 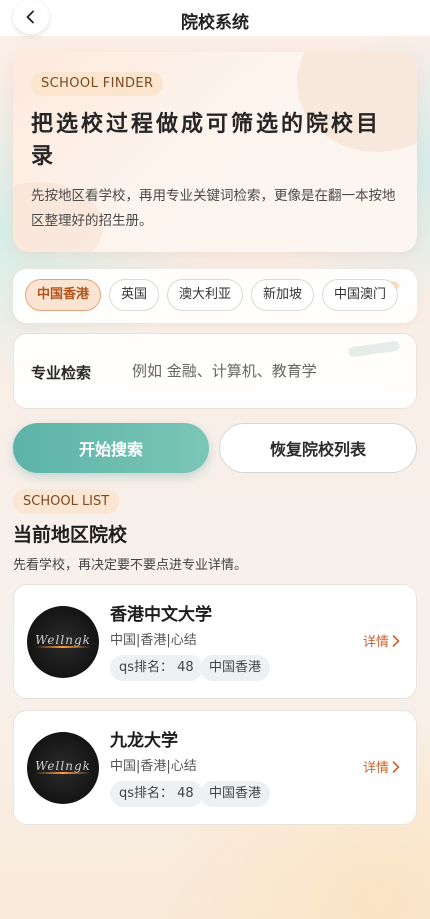 I want to click on region-chip-australia: 澳大利亚, so click(x=205, y=295).